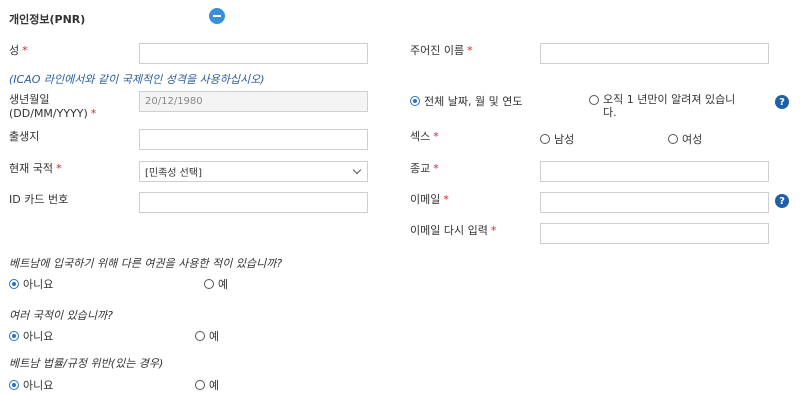  Describe the element at coordinates (31, 284) in the screenshot. I see `q1-no-option: 아니요` at that location.